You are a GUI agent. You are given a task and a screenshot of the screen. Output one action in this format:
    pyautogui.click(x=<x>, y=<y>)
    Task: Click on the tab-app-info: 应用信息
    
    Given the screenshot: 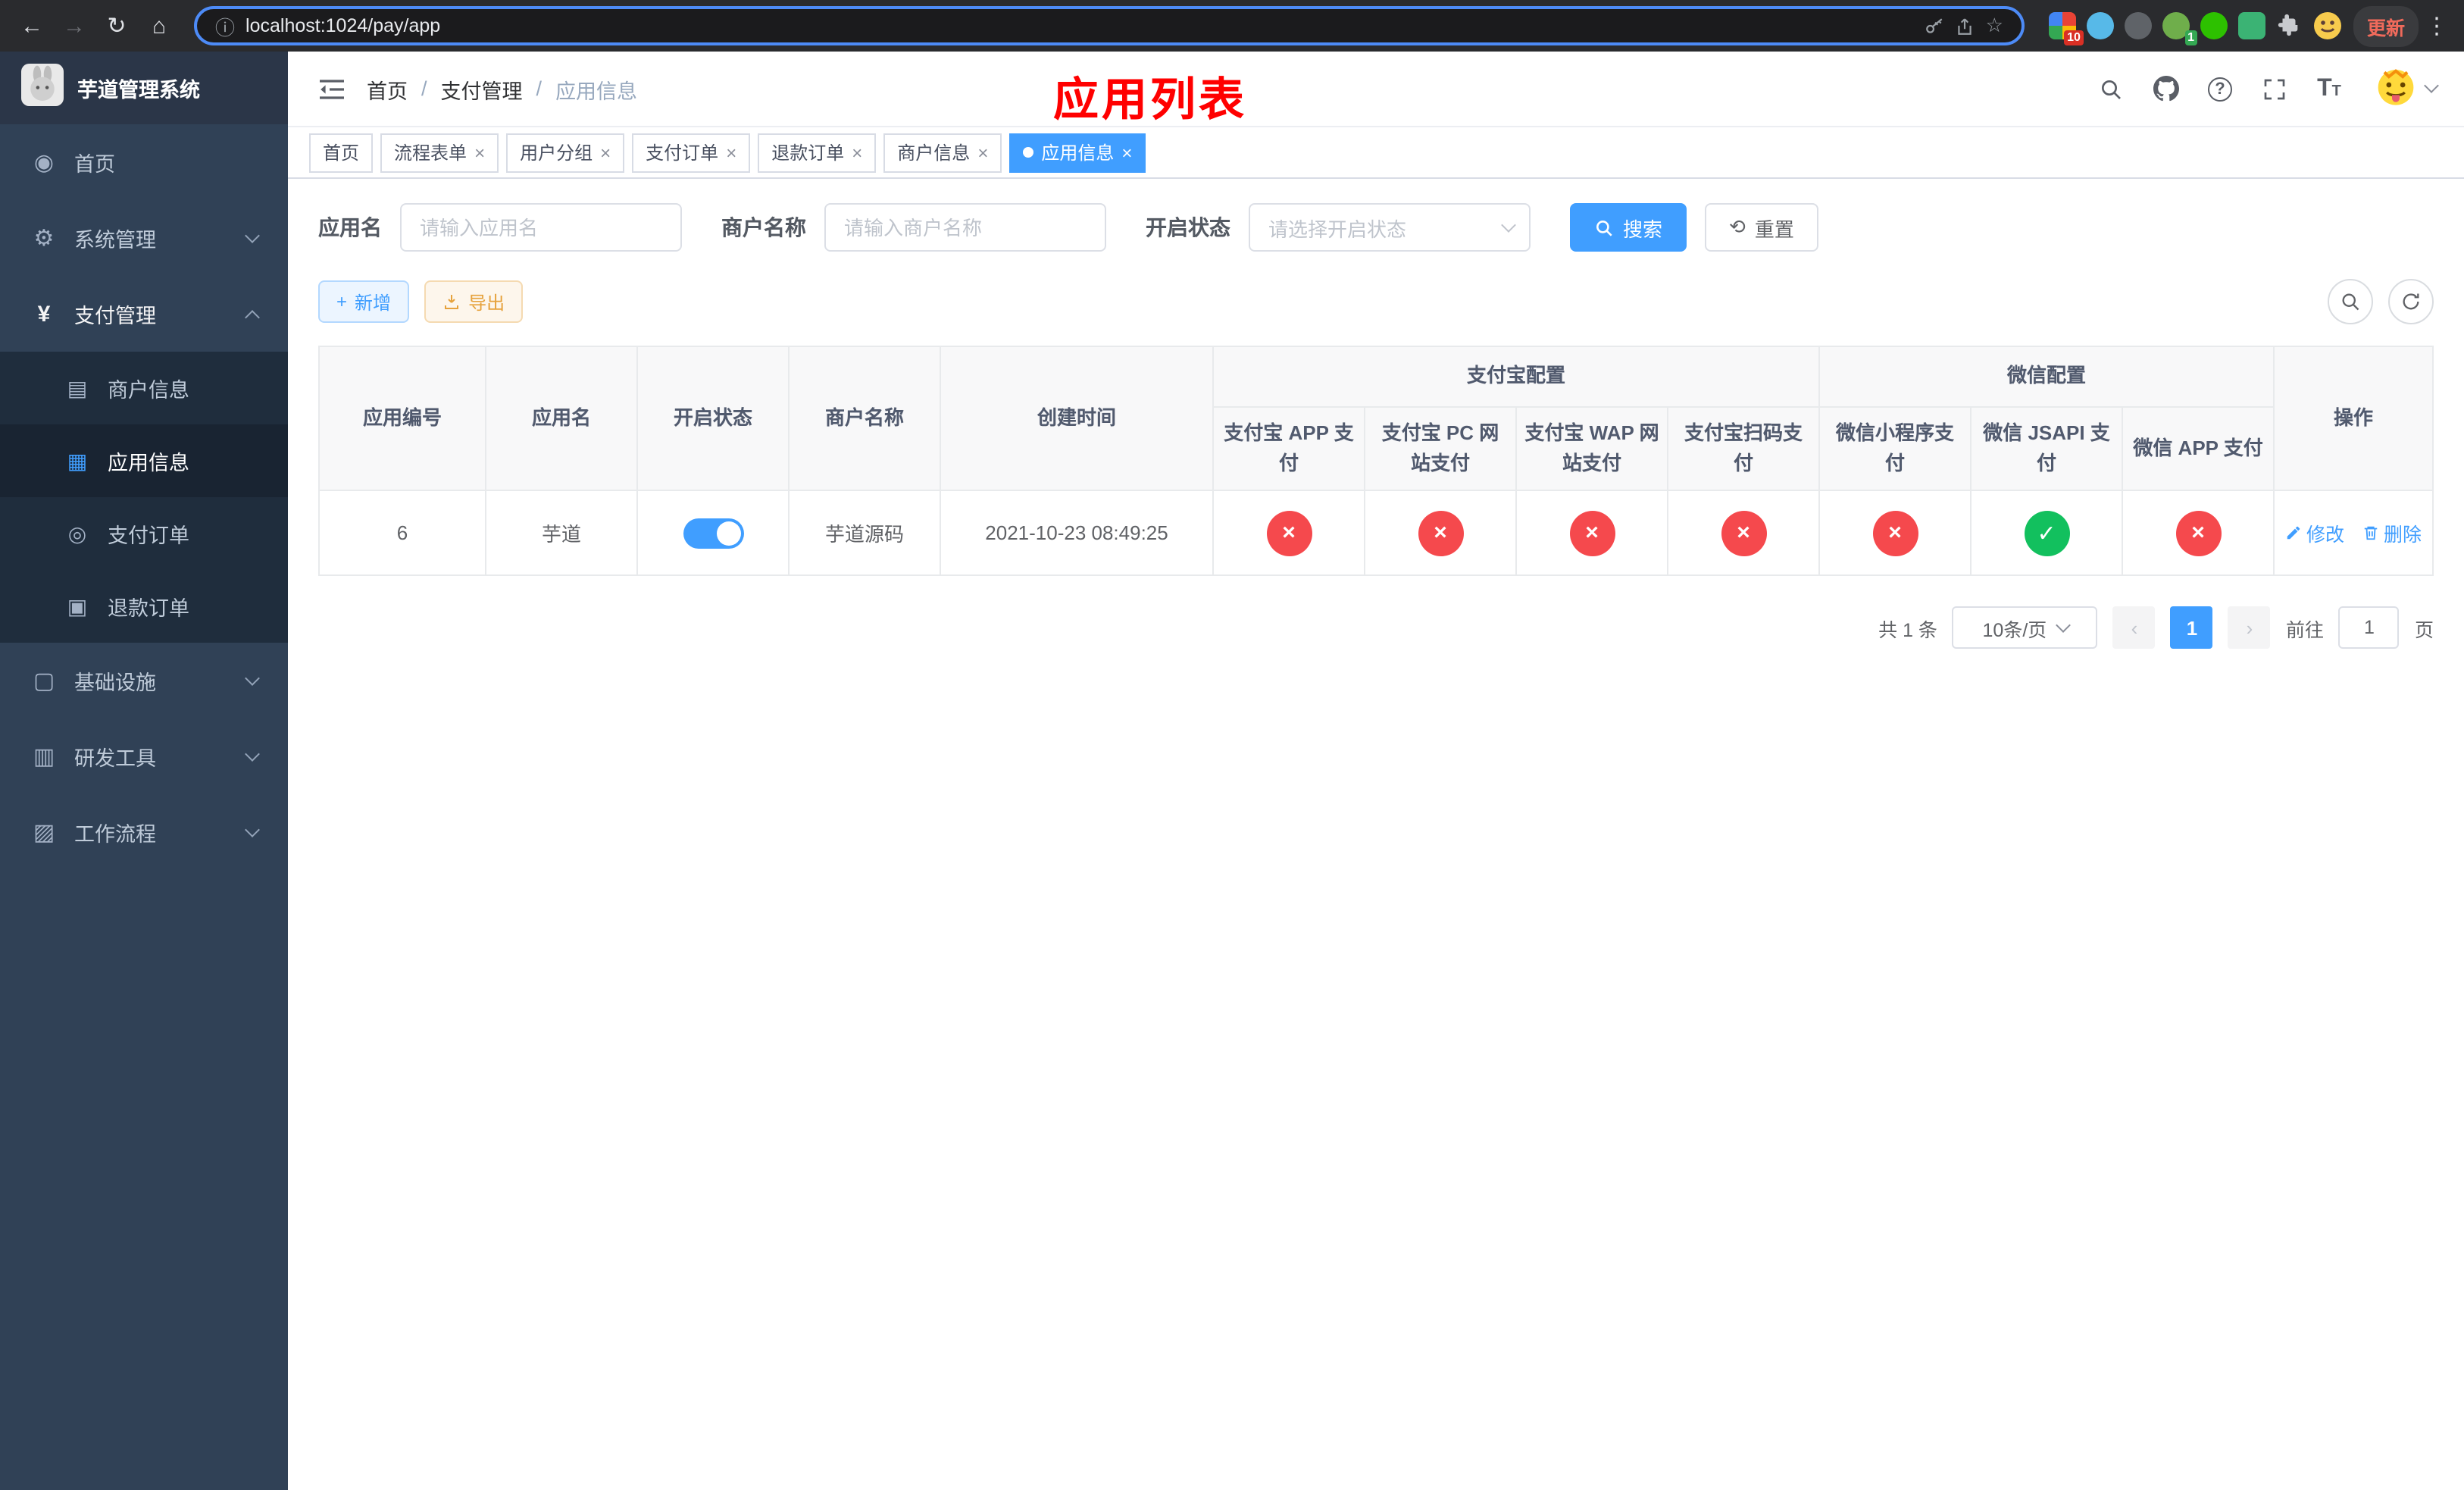 What is the action you would take?
    pyautogui.click(x=1077, y=152)
    